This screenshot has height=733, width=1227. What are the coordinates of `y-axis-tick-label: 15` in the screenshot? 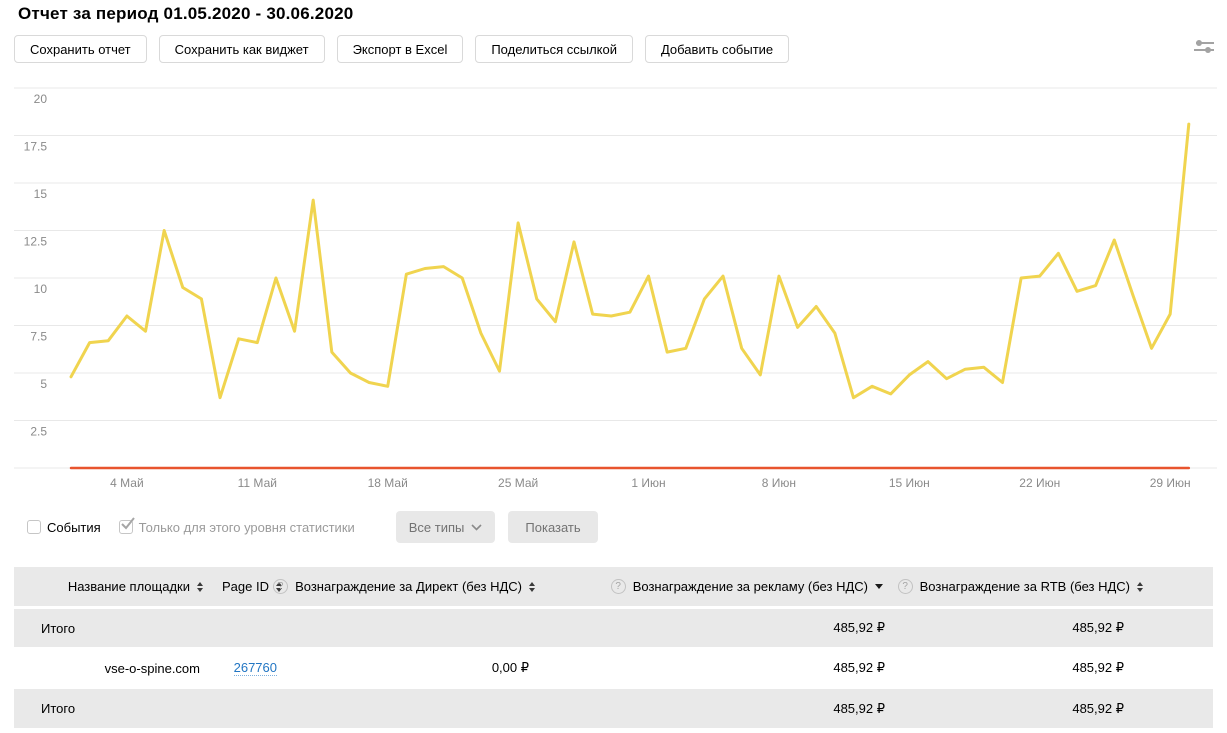 It's located at (41, 194).